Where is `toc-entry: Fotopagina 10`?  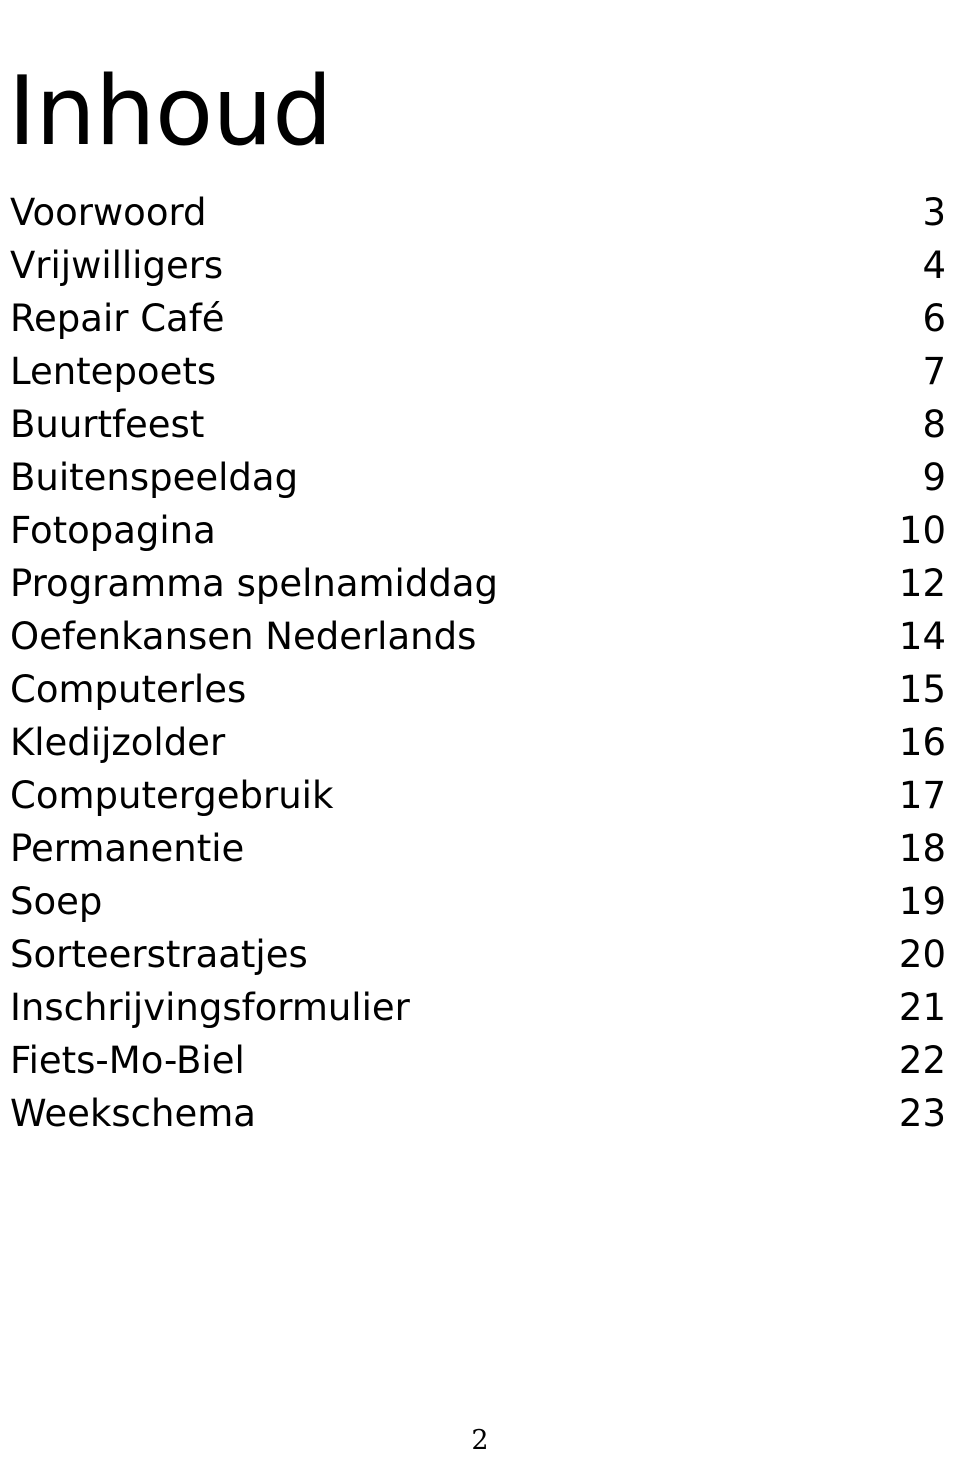 toc-entry: Fotopagina 10 is located at coordinates (478, 530).